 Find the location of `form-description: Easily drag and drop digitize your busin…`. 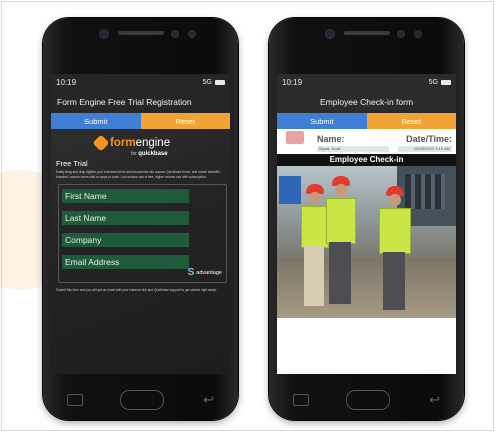

form-description: Easily drag and drop digitize your busin… is located at coordinates (138, 174).